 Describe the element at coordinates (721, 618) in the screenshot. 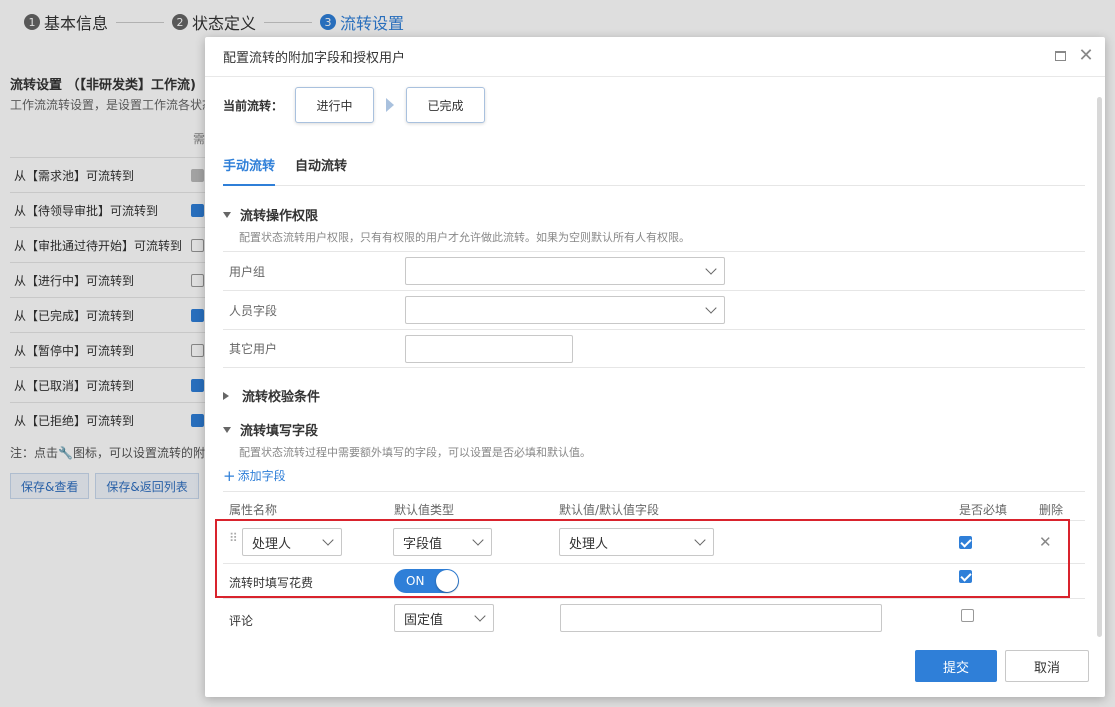

I see `default-value-input` at that location.